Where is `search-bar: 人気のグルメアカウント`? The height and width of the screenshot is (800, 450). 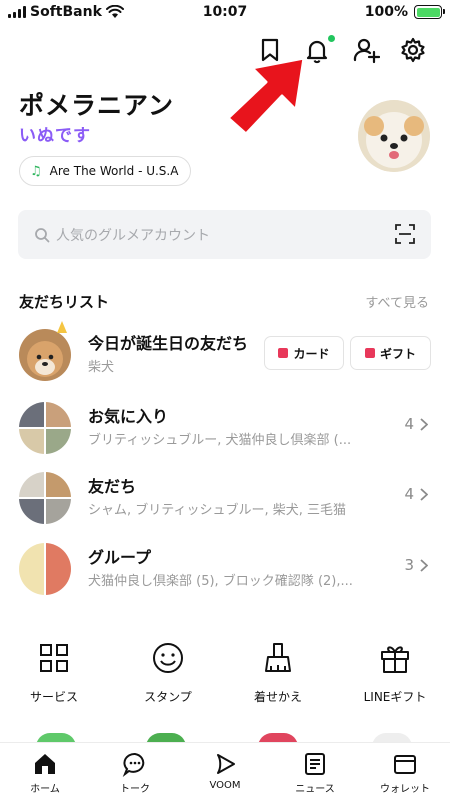
search-bar: 人気のグルメアカウント is located at coordinates (224, 234).